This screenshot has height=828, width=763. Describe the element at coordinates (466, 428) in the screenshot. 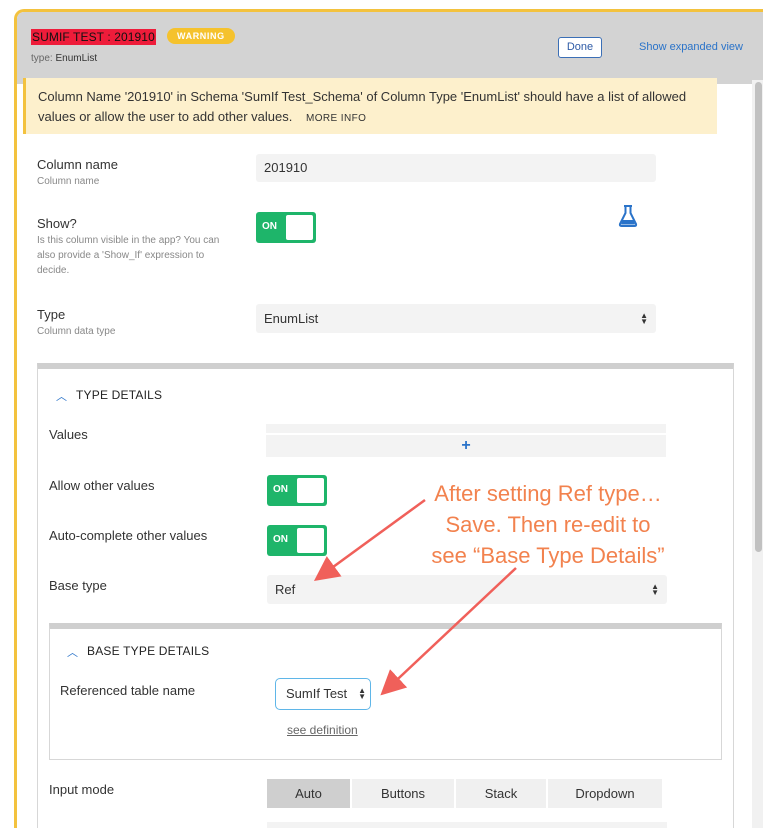

I see `values-row` at that location.